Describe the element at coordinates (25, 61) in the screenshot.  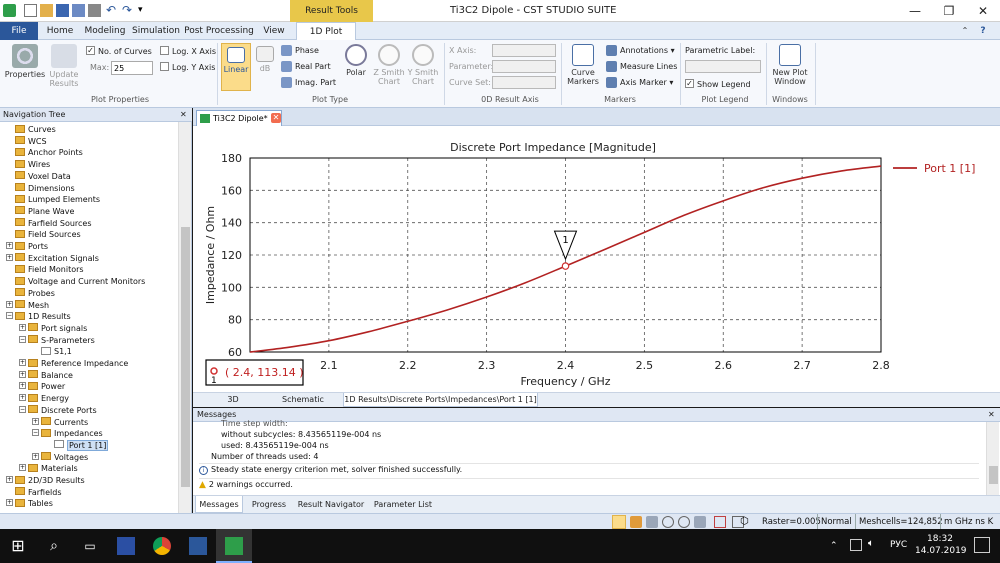
I see `properties-button: Properties` at that location.